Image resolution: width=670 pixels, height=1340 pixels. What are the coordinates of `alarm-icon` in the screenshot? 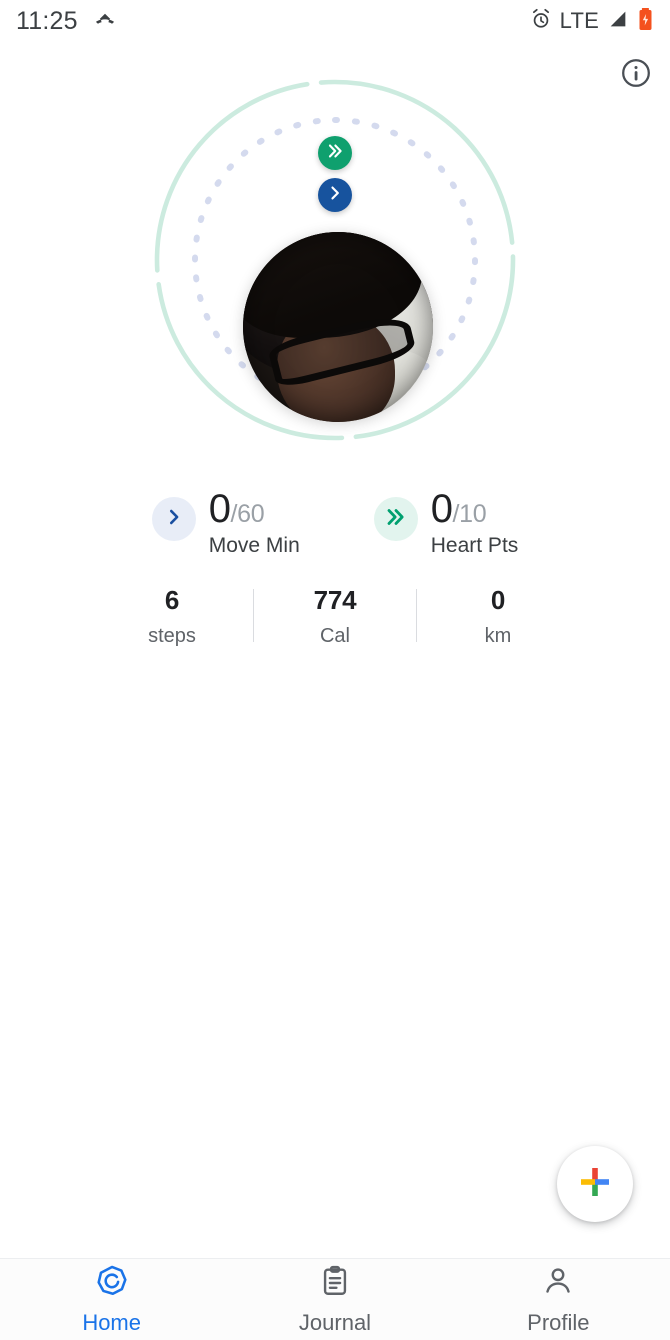 It's located at (541, 21).